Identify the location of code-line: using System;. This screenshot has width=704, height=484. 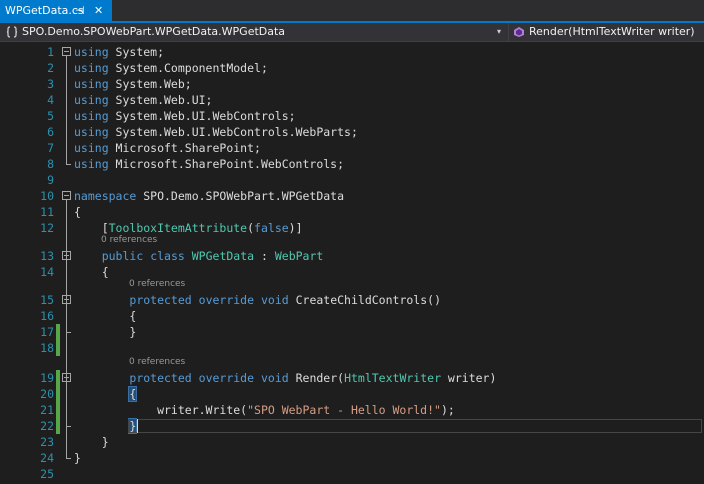
(119, 52).